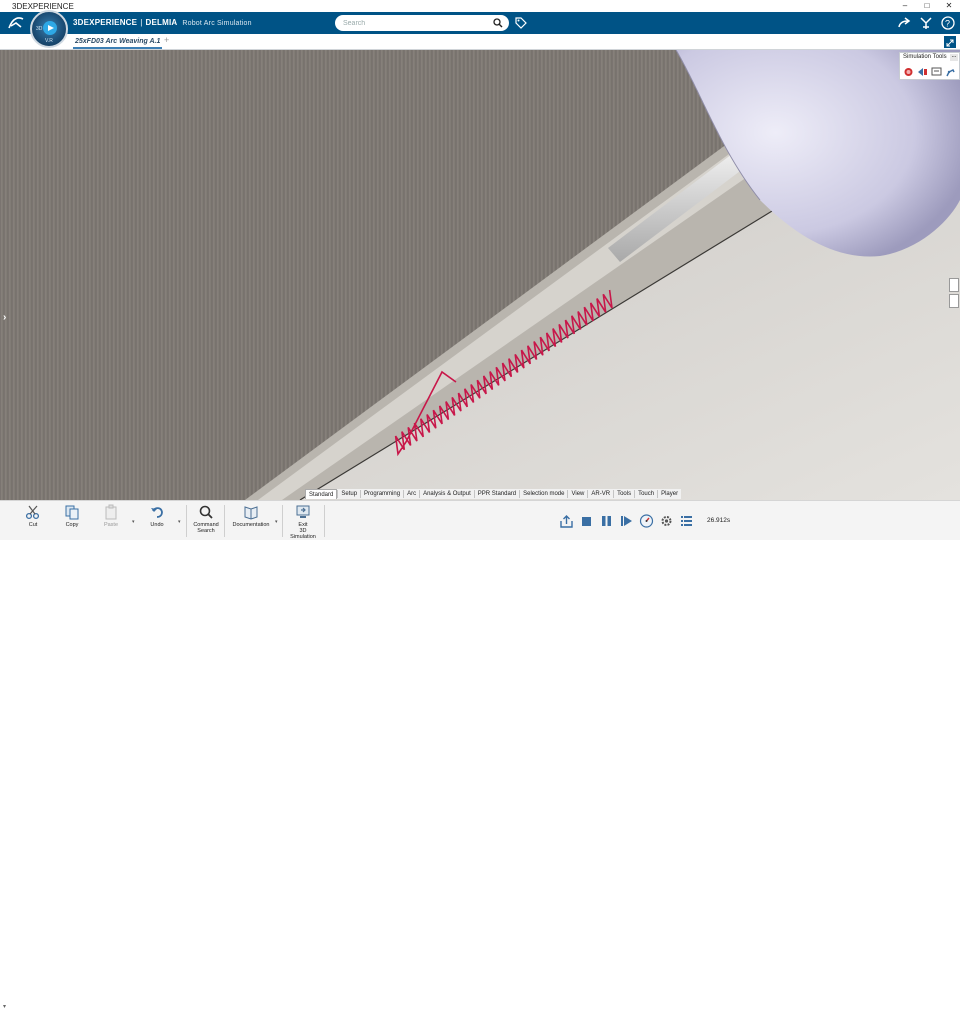 The width and height of the screenshot is (960, 1010). What do you see at coordinates (686, 521) in the screenshot?
I see `list-icon` at bounding box center [686, 521].